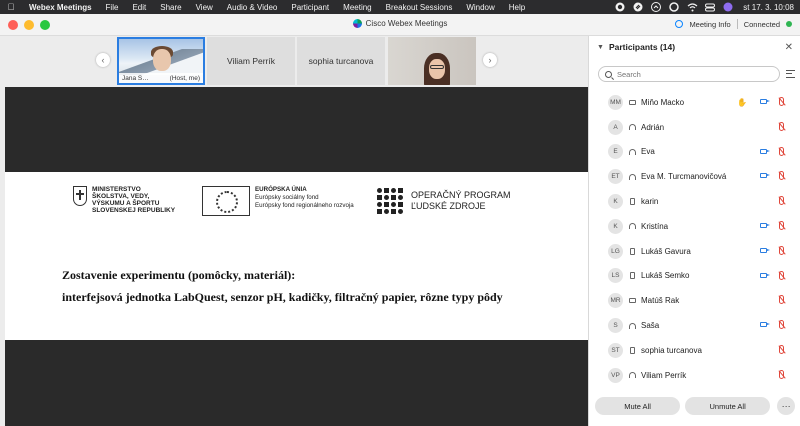 The height and width of the screenshot is (426, 800). I want to click on participant-name: Lukáš Semko, so click(665, 276).